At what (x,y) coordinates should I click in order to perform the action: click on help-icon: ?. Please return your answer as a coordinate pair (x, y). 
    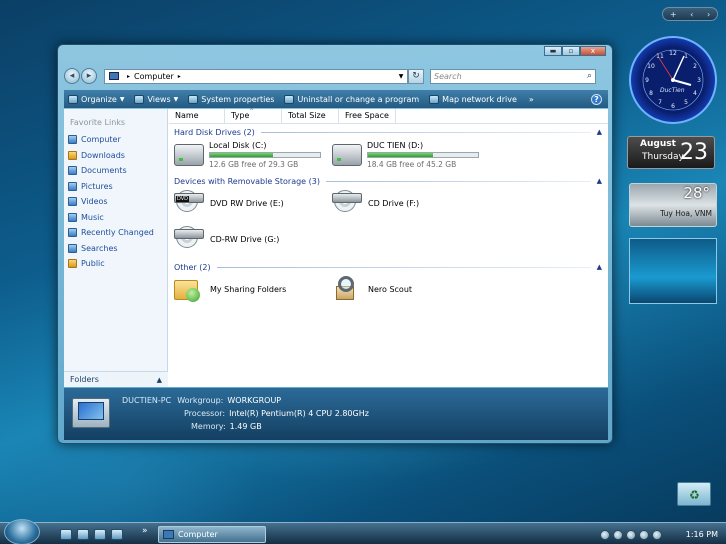
    Looking at the image, I should click on (596, 99).